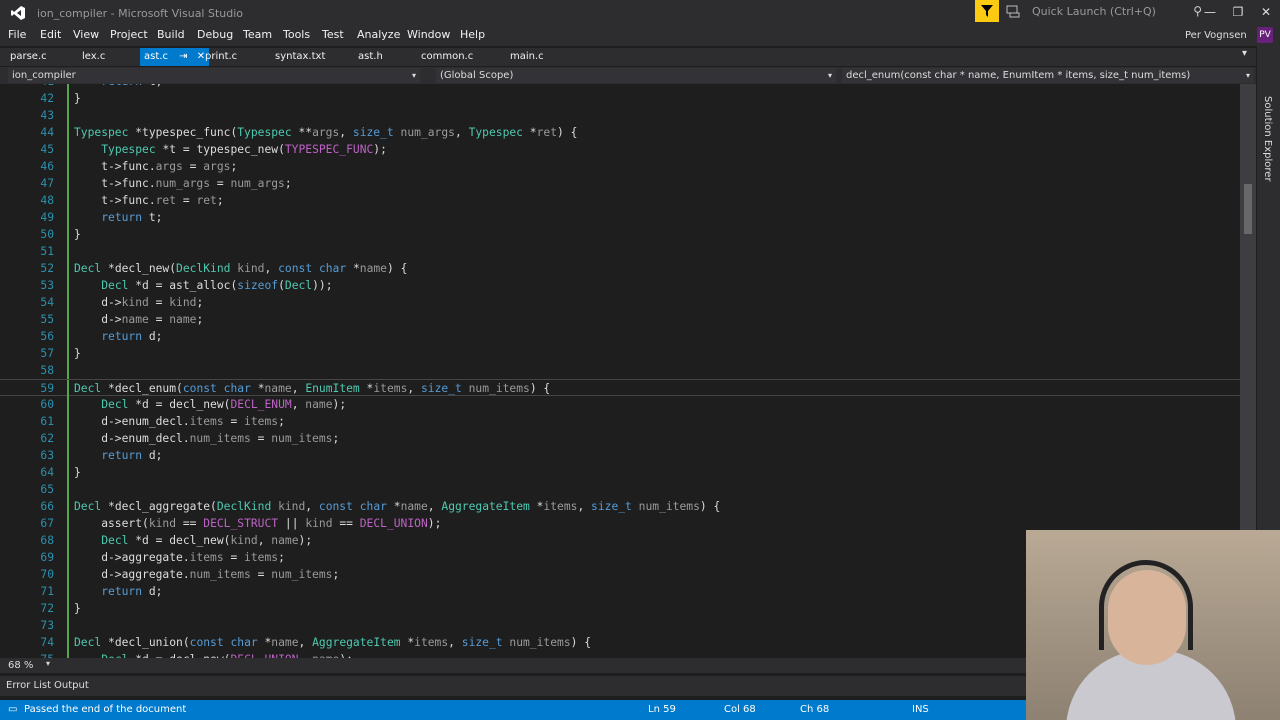  Describe the element at coordinates (47, 353) in the screenshot. I see `line-number: 57` at that location.